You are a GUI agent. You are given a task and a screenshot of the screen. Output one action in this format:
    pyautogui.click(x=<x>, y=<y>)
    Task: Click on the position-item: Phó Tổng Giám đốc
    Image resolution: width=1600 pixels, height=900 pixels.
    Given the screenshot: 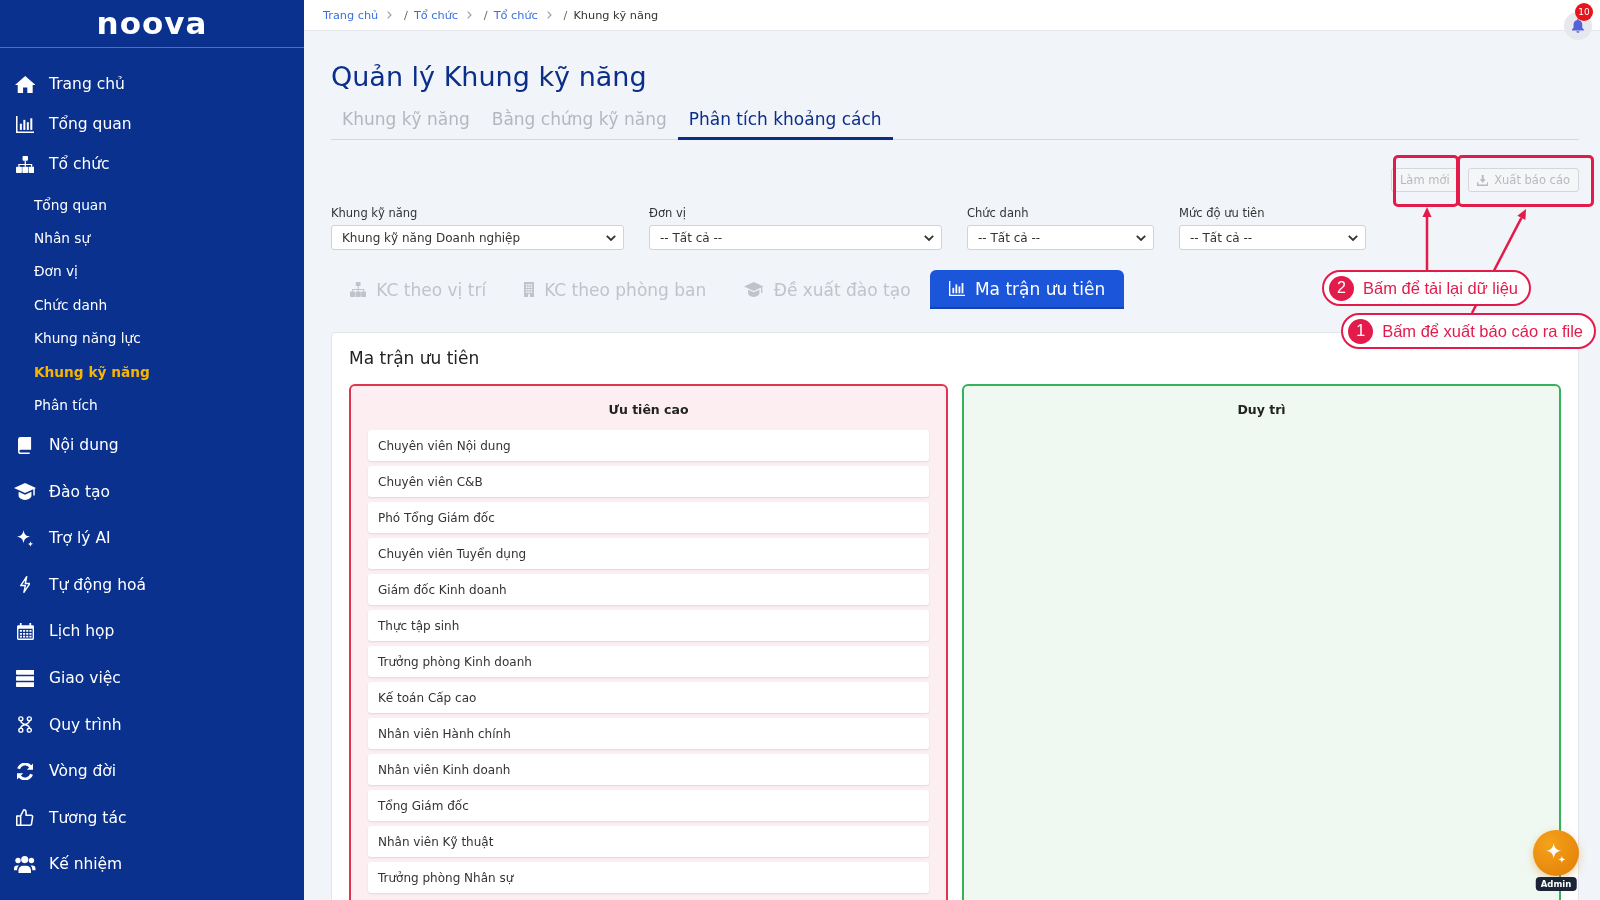 What is the action you would take?
    pyautogui.click(x=648, y=517)
    